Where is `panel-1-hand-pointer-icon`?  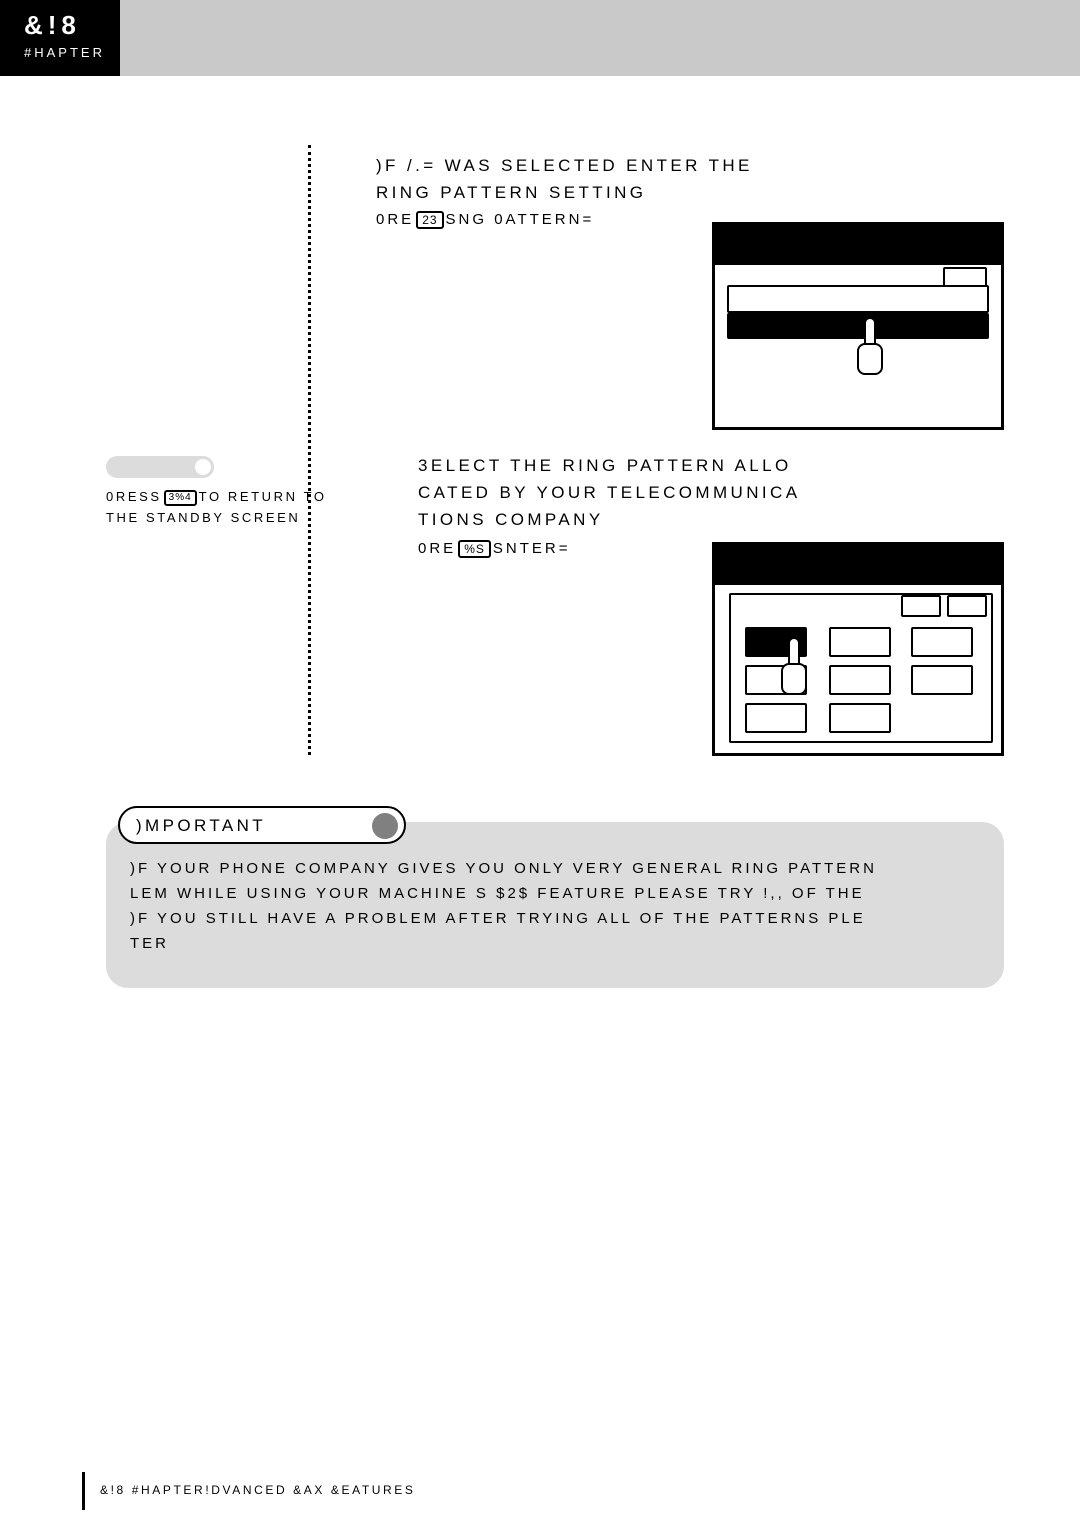
panel-1-hand-pointer-icon is located at coordinates (870, 347).